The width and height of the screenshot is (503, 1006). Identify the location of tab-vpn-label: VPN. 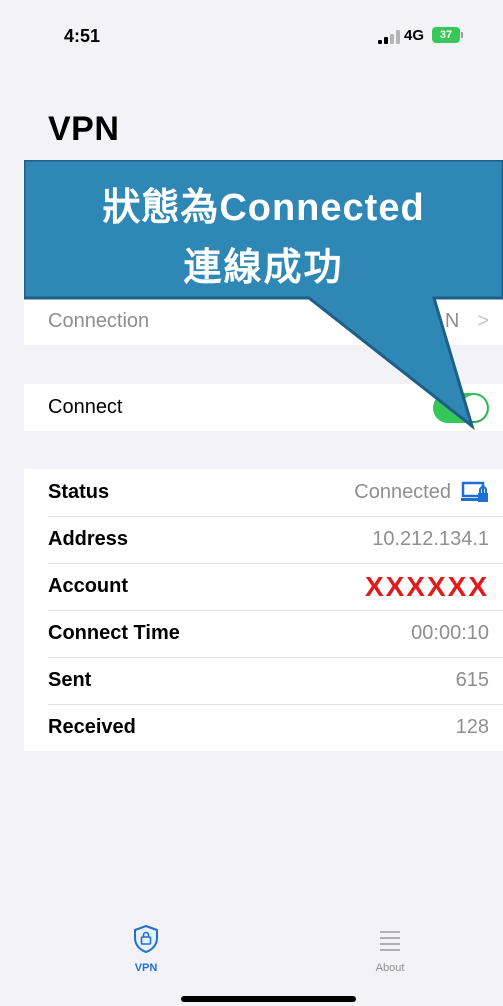
(146, 968).